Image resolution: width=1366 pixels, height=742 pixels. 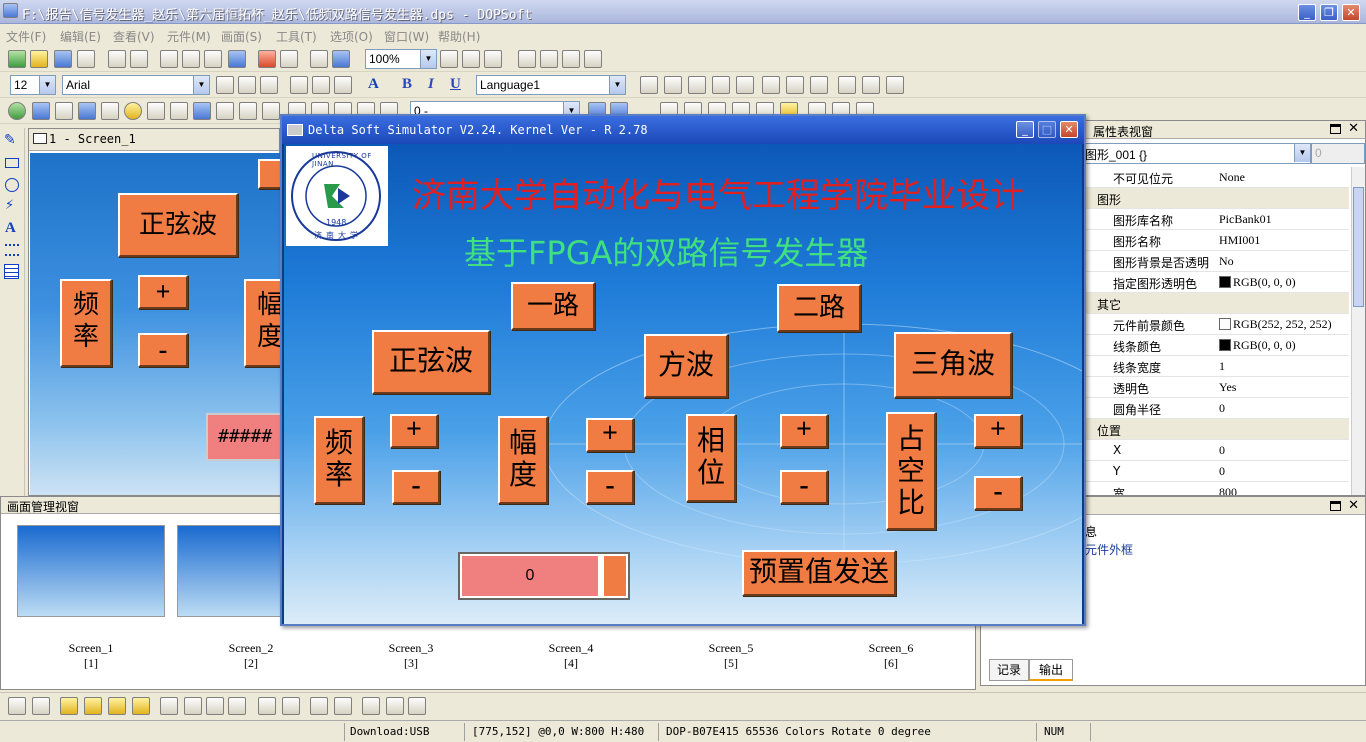 What do you see at coordinates (819, 85) in the screenshot?
I see `same-size-icon` at bounding box center [819, 85].